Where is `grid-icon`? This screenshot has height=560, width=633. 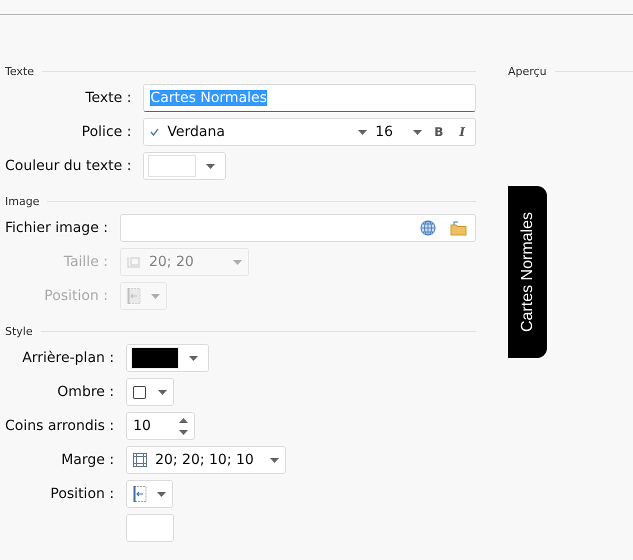
grid-icon is located at coordinates (140, 460).